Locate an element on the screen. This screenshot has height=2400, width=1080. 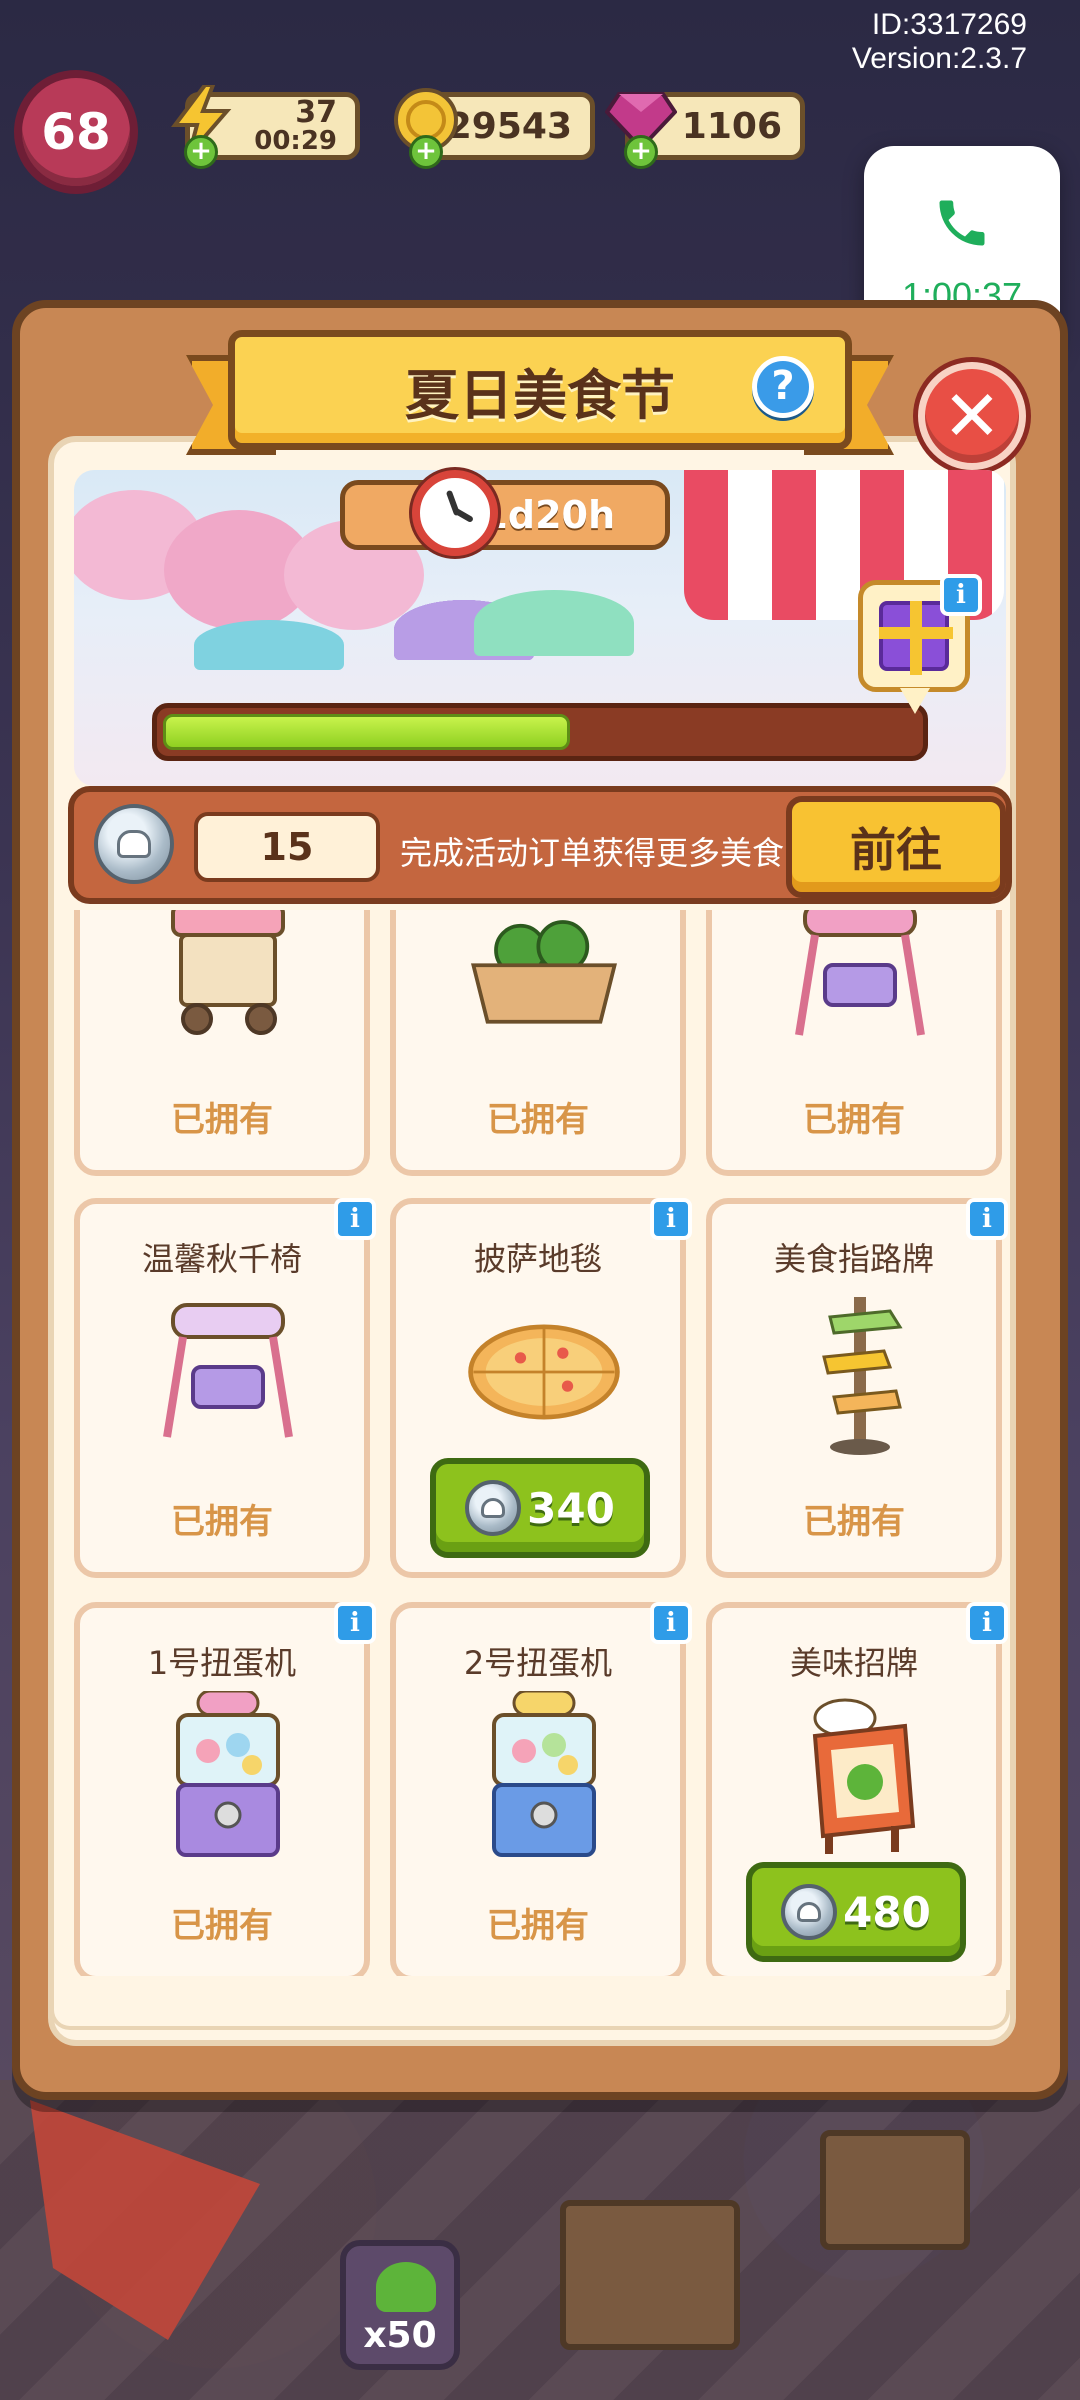
shop-item-card: i 美食指路牌 已拥有 is located at coordinates (857, 1388).